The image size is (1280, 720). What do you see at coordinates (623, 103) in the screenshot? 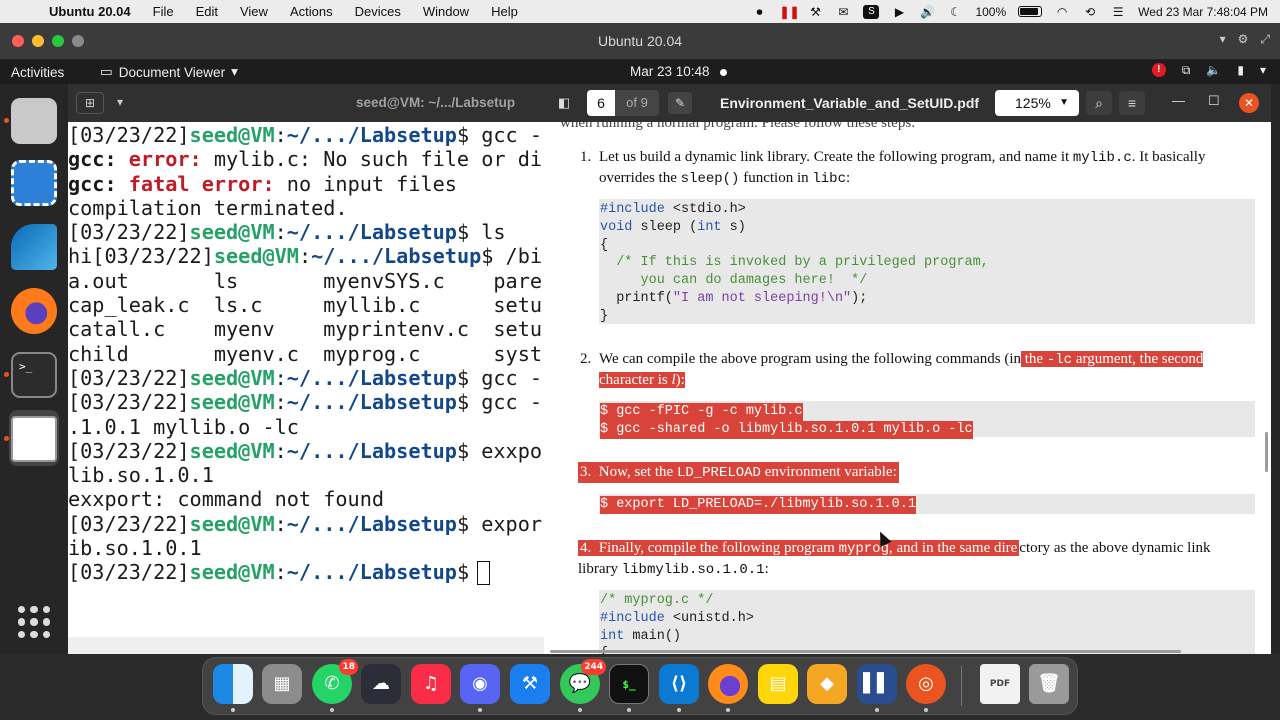
I see `page-selector: 6 of 9` at bounding box center [623, 103].